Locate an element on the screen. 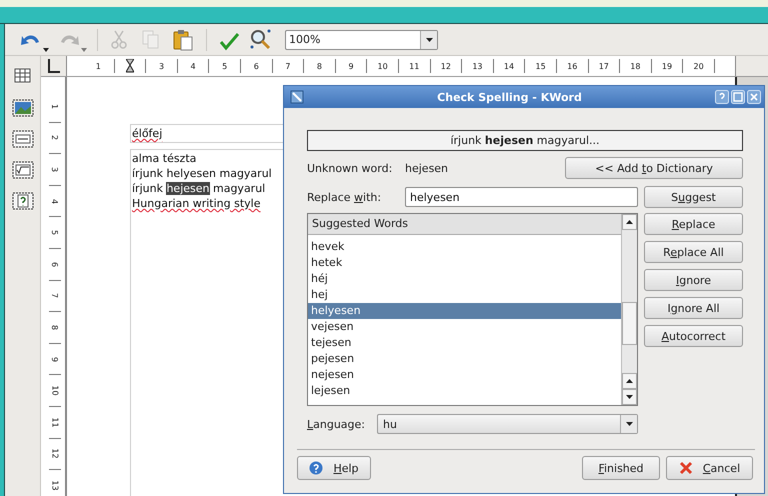 This screenshot has width=768, height=496. suggestion-item: nejesen is located at coordinates (464, 375).